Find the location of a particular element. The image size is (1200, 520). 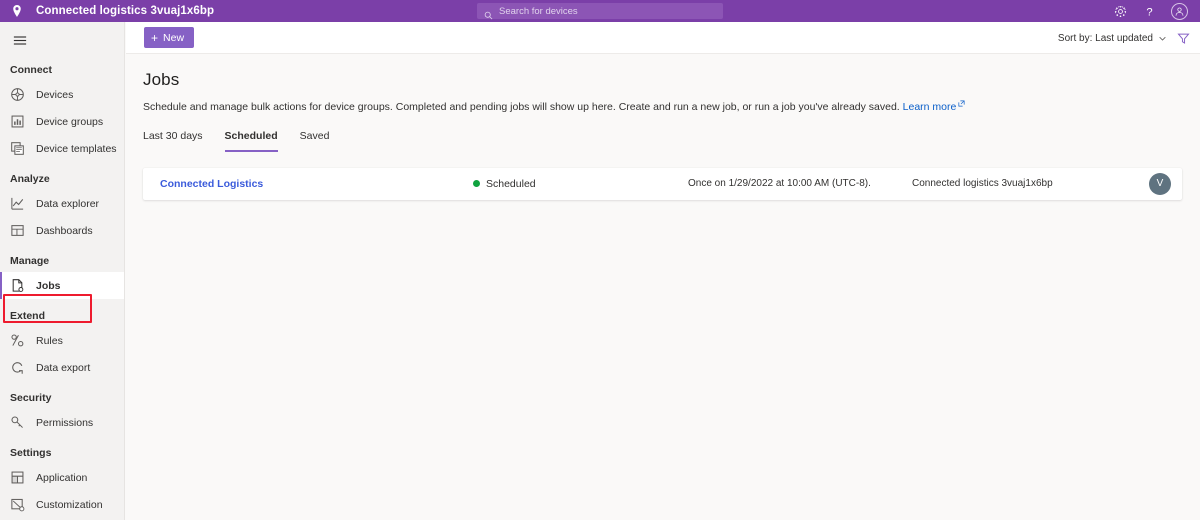

filter-funnel-icon is located at coordinates (1183, 38).